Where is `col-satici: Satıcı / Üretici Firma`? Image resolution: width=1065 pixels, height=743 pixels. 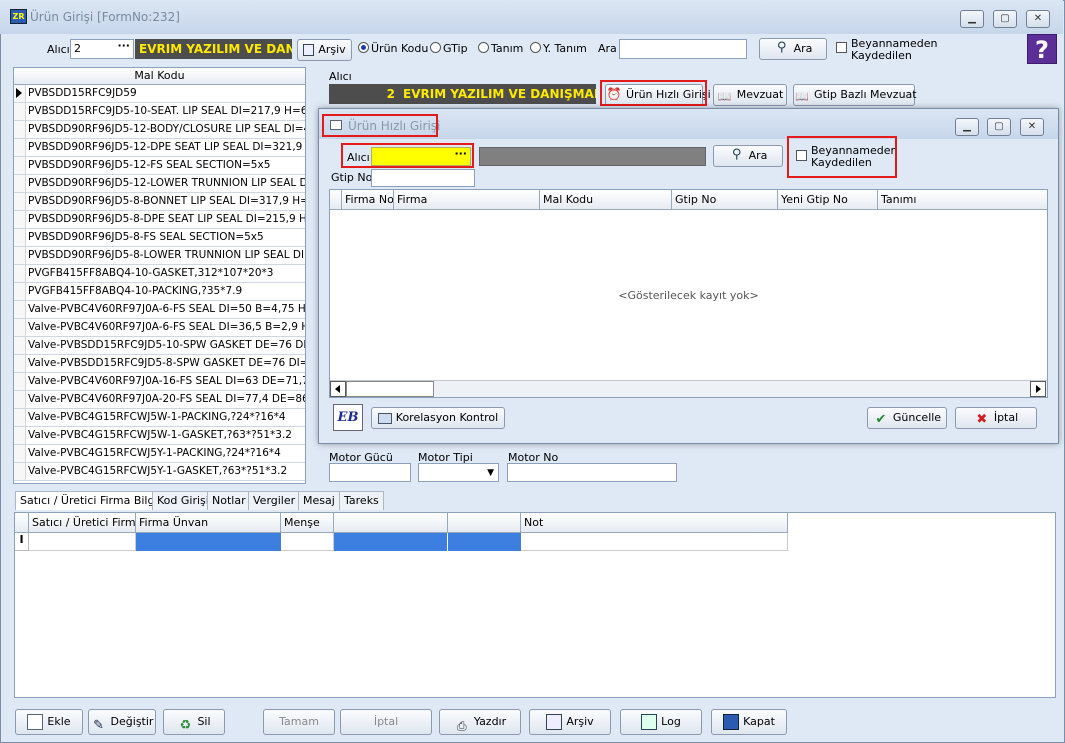 col-satici: Satıcı / Üretici Firma is located at coordinates (82, 523).